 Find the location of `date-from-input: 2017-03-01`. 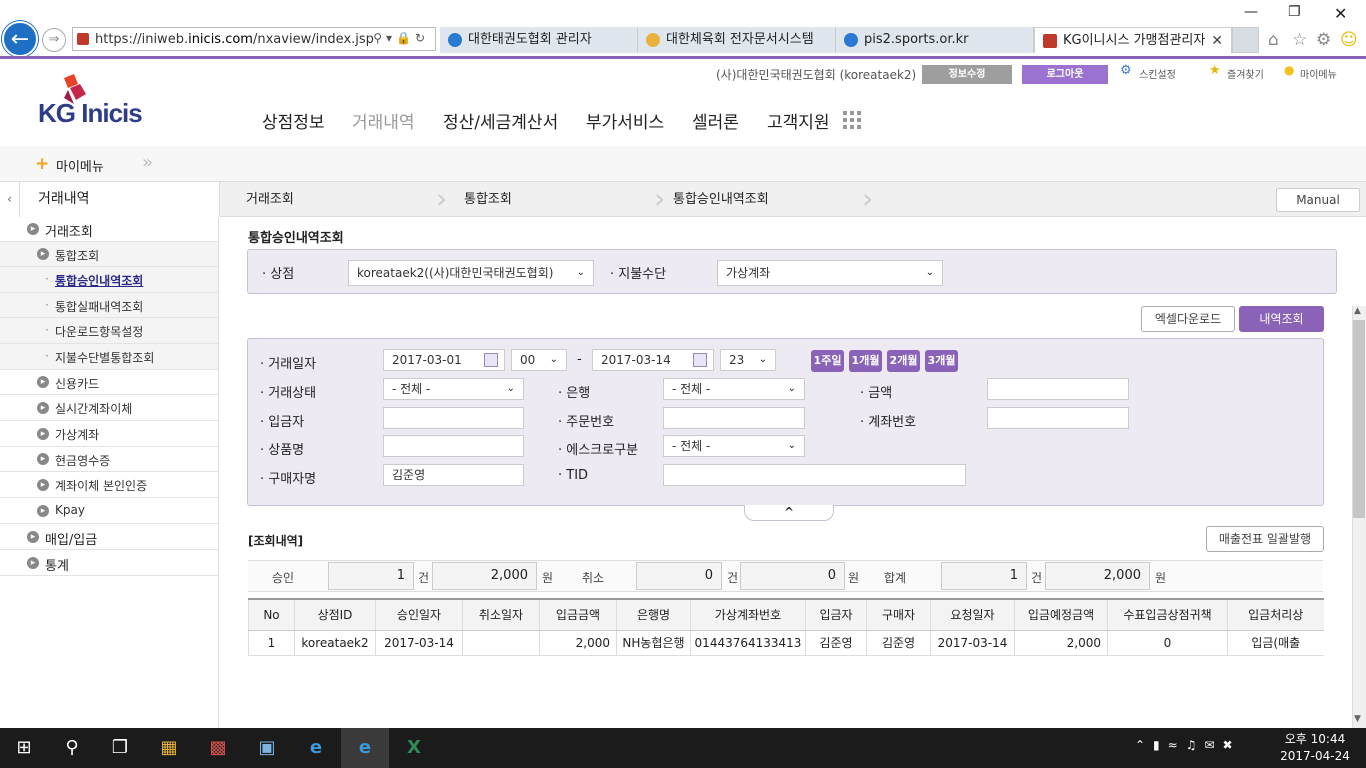

date-from-input: 2017-03-01 is located at coordinates (444, 360).